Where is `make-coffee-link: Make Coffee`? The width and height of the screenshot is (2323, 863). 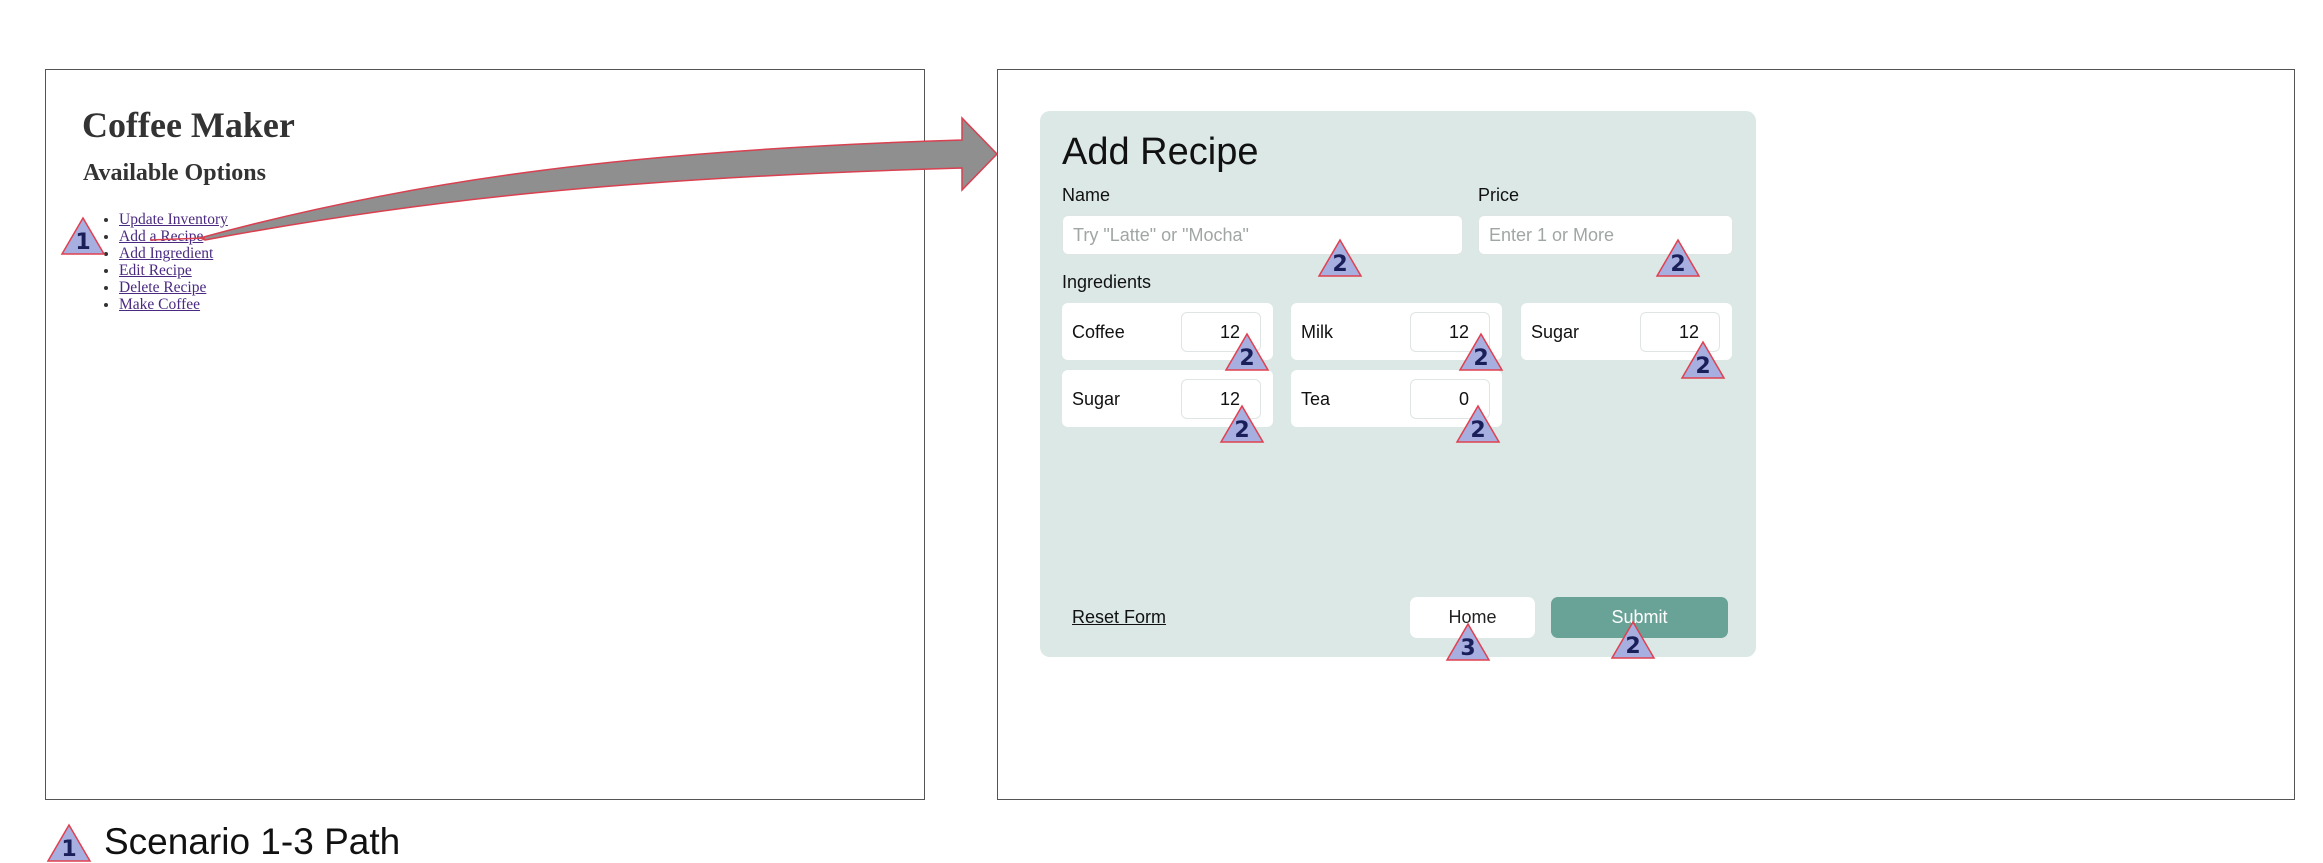
make-coffee-link: Make Coffee is located at coordinates (159, 304).